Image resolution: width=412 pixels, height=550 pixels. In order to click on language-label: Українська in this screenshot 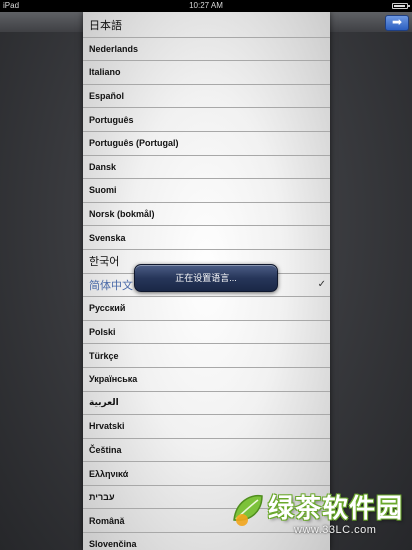, I will do `click(113, 379)`.